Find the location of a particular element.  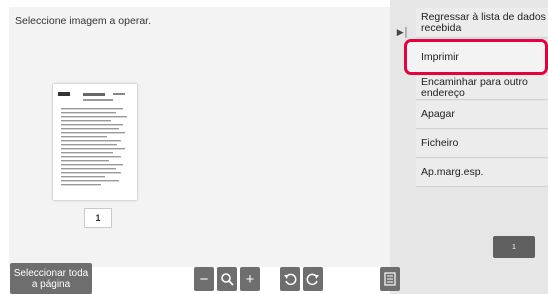

zoom-button is located at coordinates (227, 279).